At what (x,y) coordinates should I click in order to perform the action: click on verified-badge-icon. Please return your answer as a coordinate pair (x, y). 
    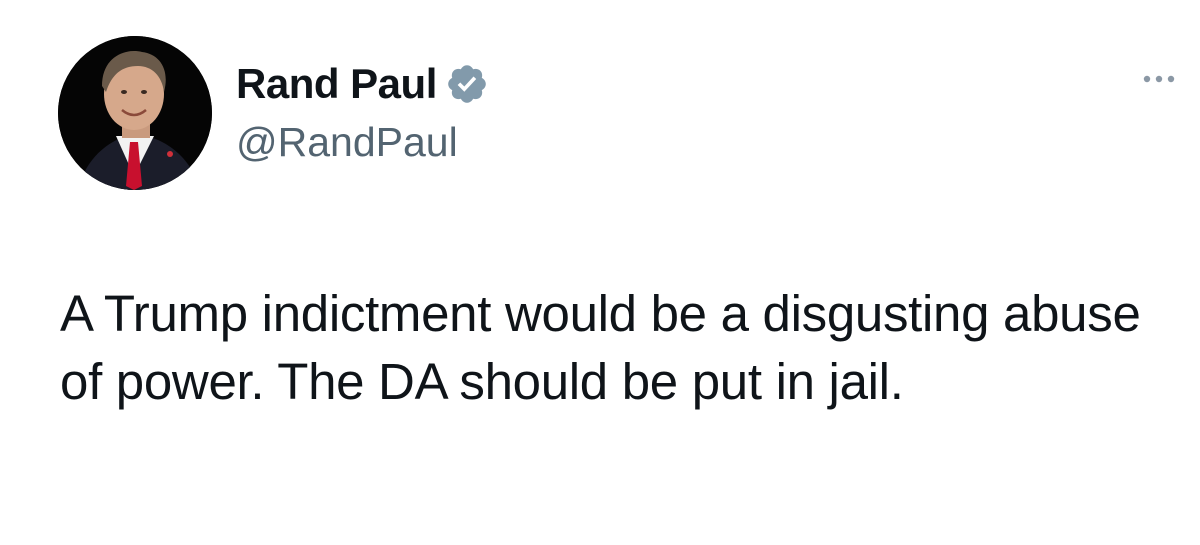
    Looking at the image, I should click on (467, 84).